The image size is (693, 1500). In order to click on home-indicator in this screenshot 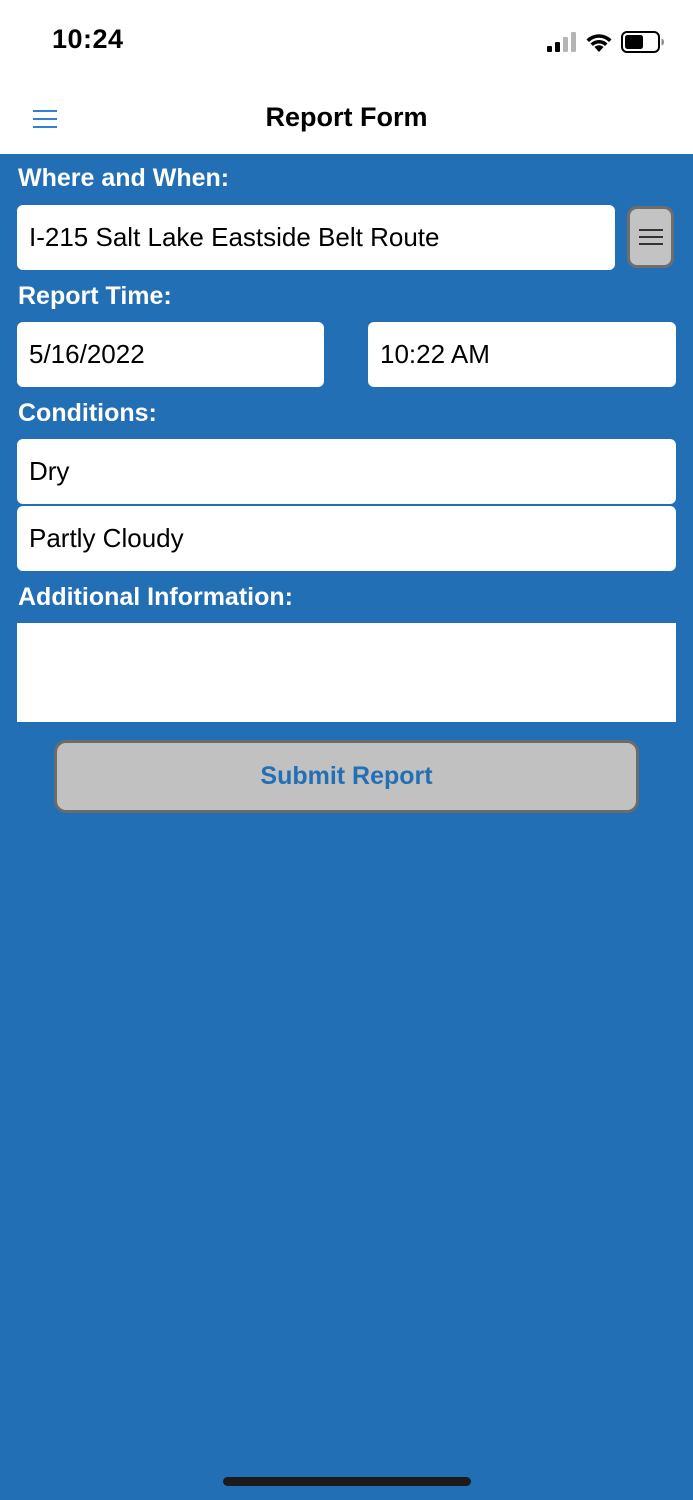, I will do `click(347, 1481)`.